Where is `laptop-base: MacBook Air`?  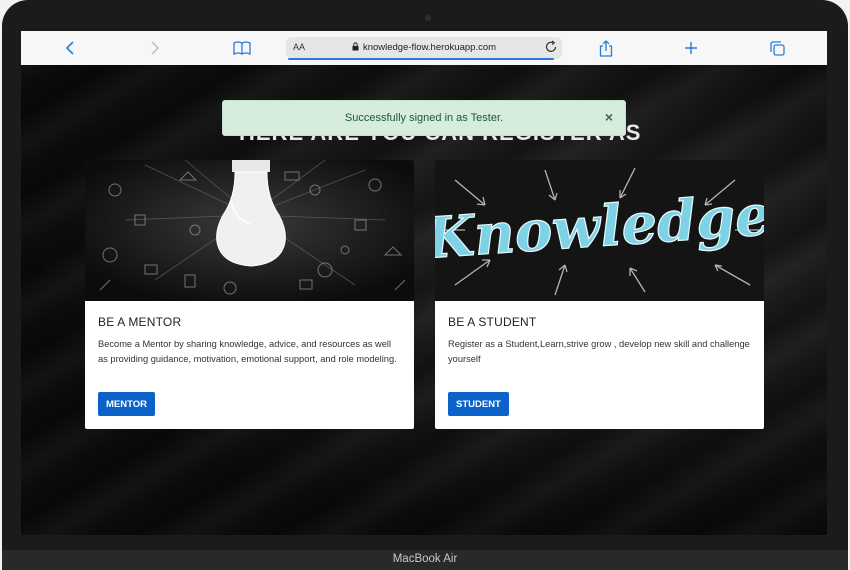
laptop-base: MacBook Air is located at coordinates (425, 560).